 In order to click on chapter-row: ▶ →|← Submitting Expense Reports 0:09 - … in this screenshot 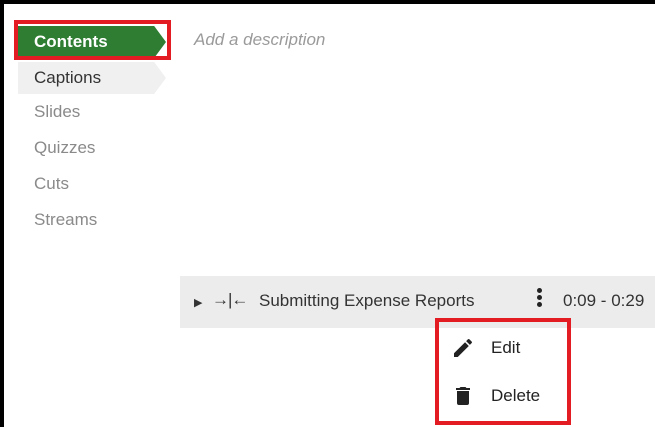, I will do `click(417, 302)`.